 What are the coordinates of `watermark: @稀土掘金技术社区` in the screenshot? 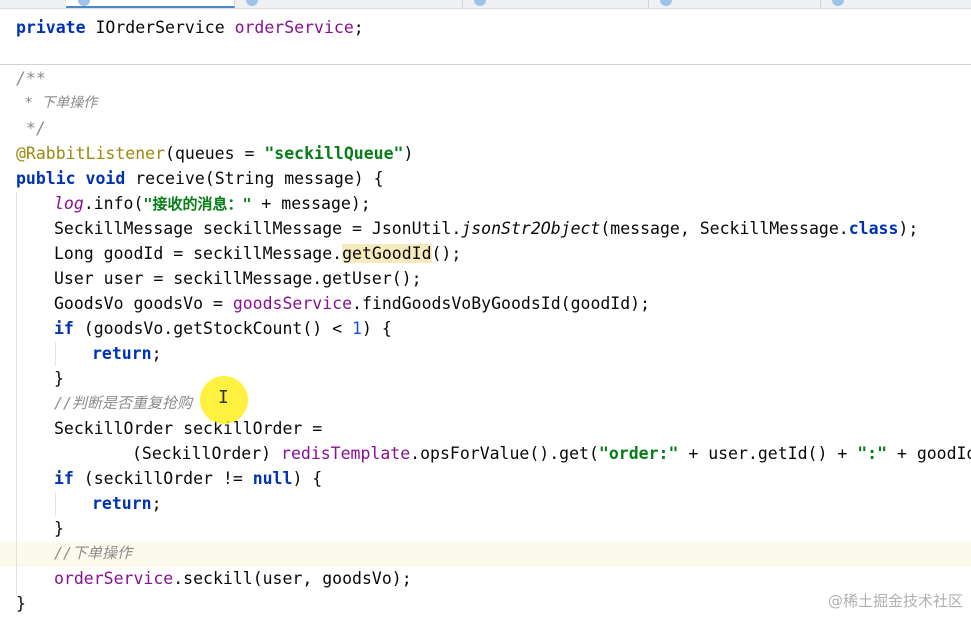 It's located at (895, 601).